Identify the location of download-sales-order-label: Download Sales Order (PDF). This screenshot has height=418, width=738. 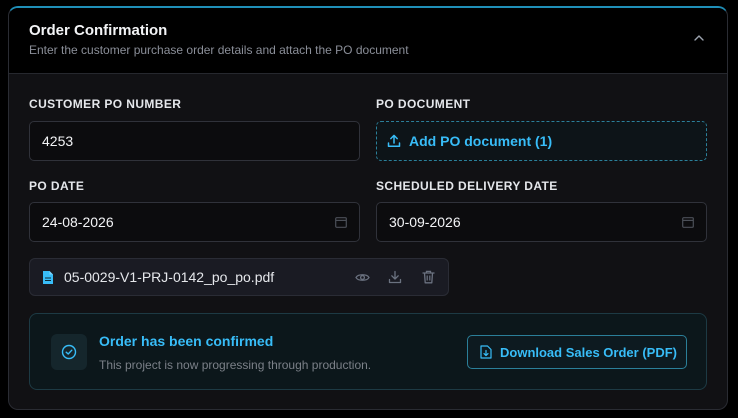
(588, 352).